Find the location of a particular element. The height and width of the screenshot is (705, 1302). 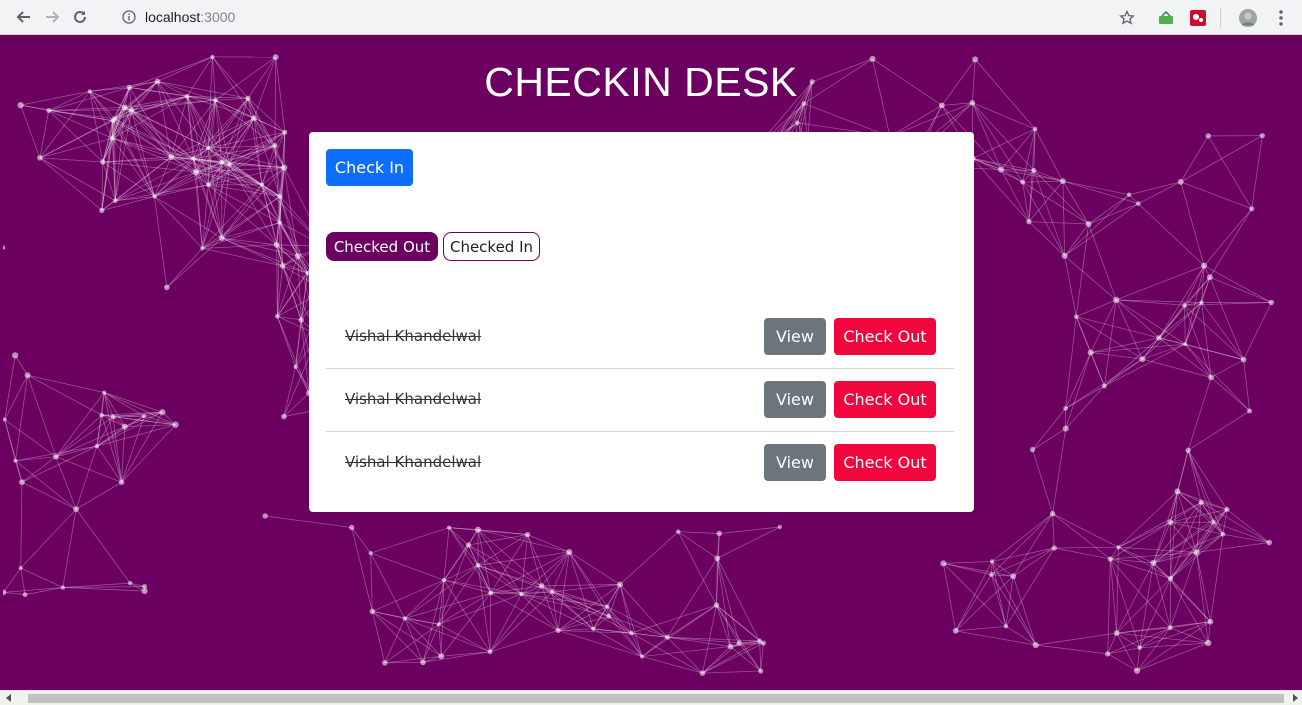

horizontal-scrollbar is located at coordinates (651, 697).